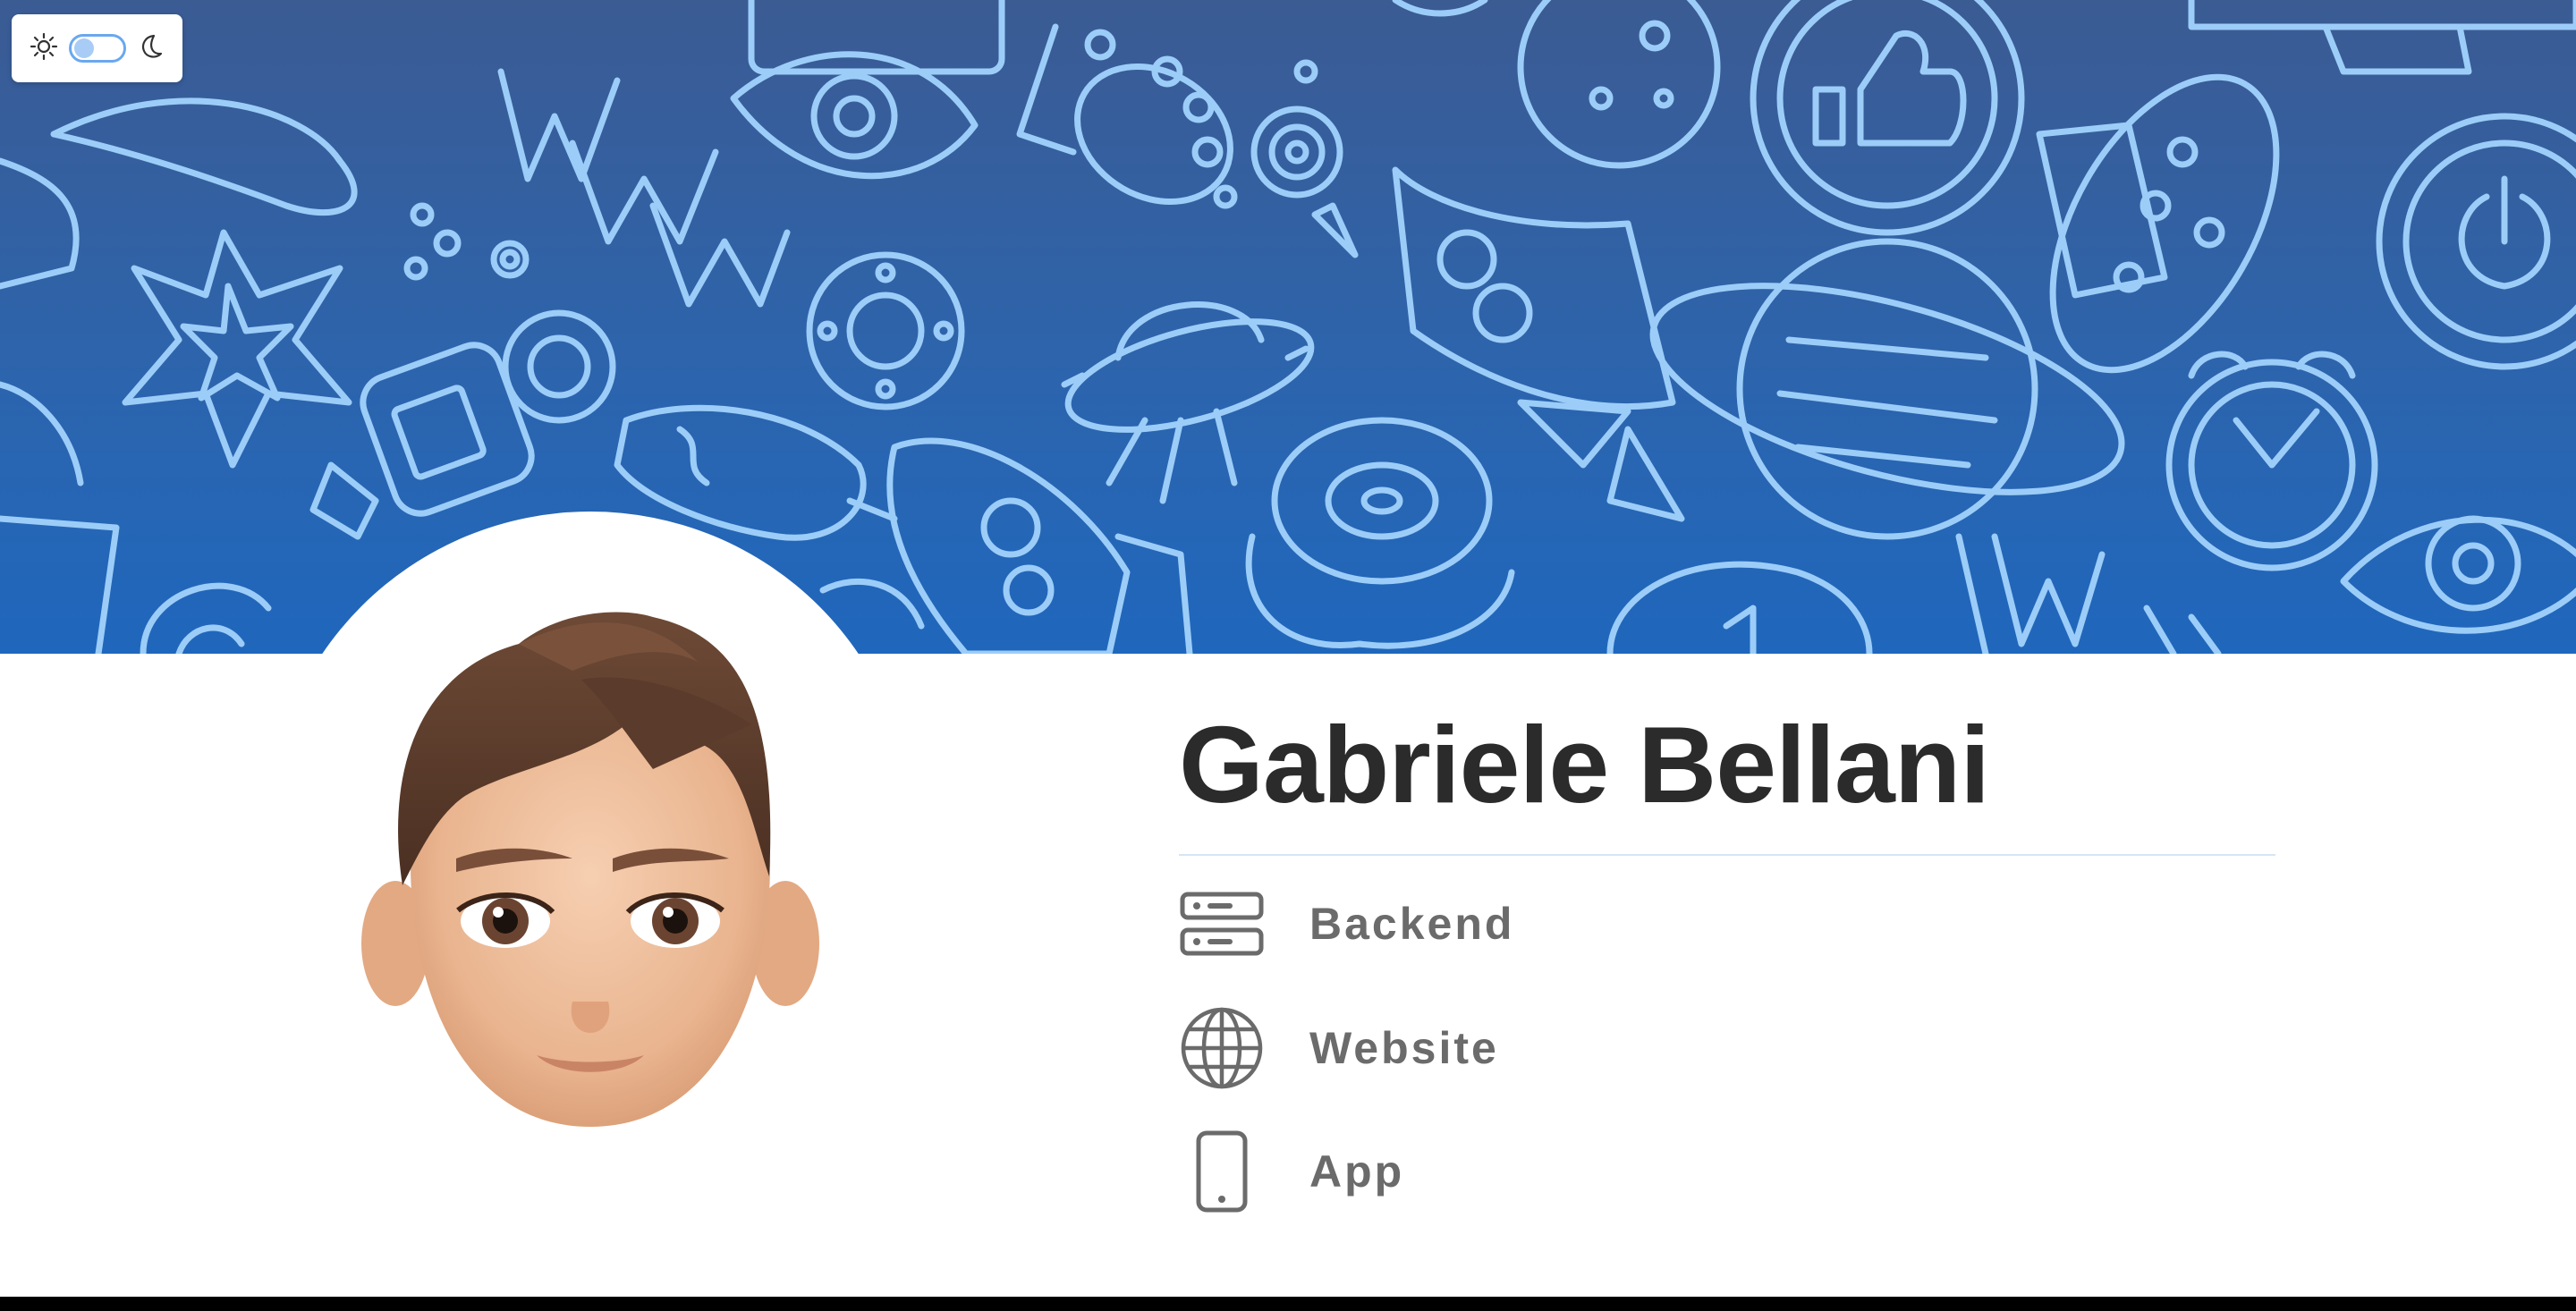 The image size is (2576, 1311). What do you see at coordinates (44, 48) in the screenshot?
I see `sun-icon` at bounding box center [44, 48].